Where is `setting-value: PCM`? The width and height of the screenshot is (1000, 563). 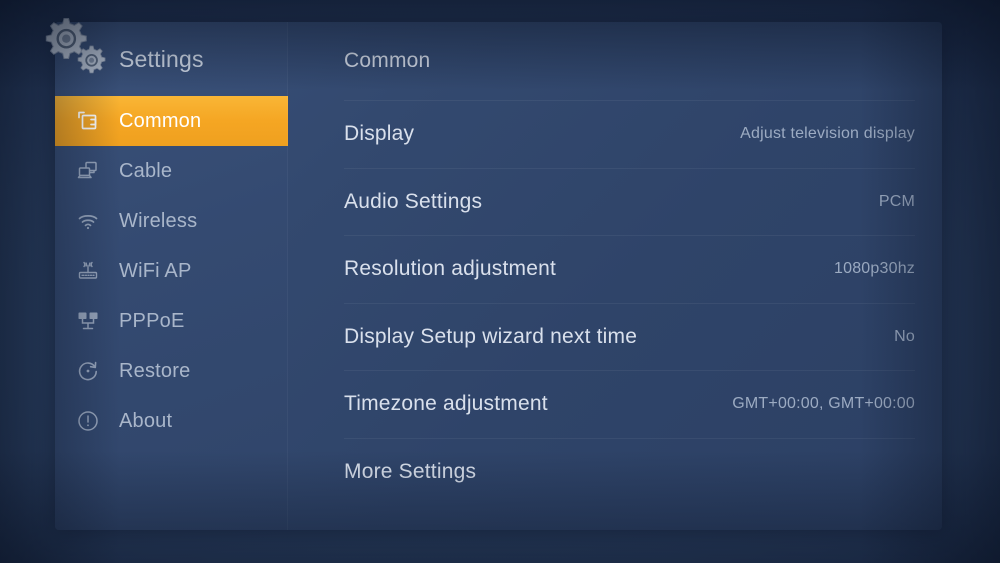
setting-value: PCM is located at coordinates (896, 201).